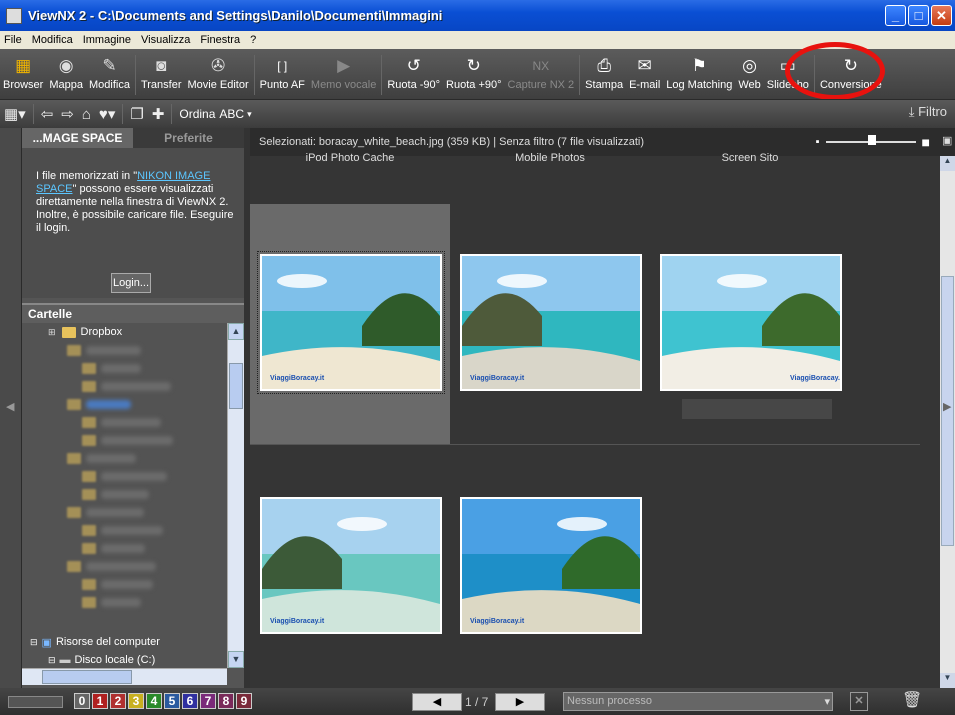 The image size is (955, 715). What do you see at coordinates (107, 40) in the screenshot?
I see `menu-immagine: Immagine` at bounding box center [107, 40].